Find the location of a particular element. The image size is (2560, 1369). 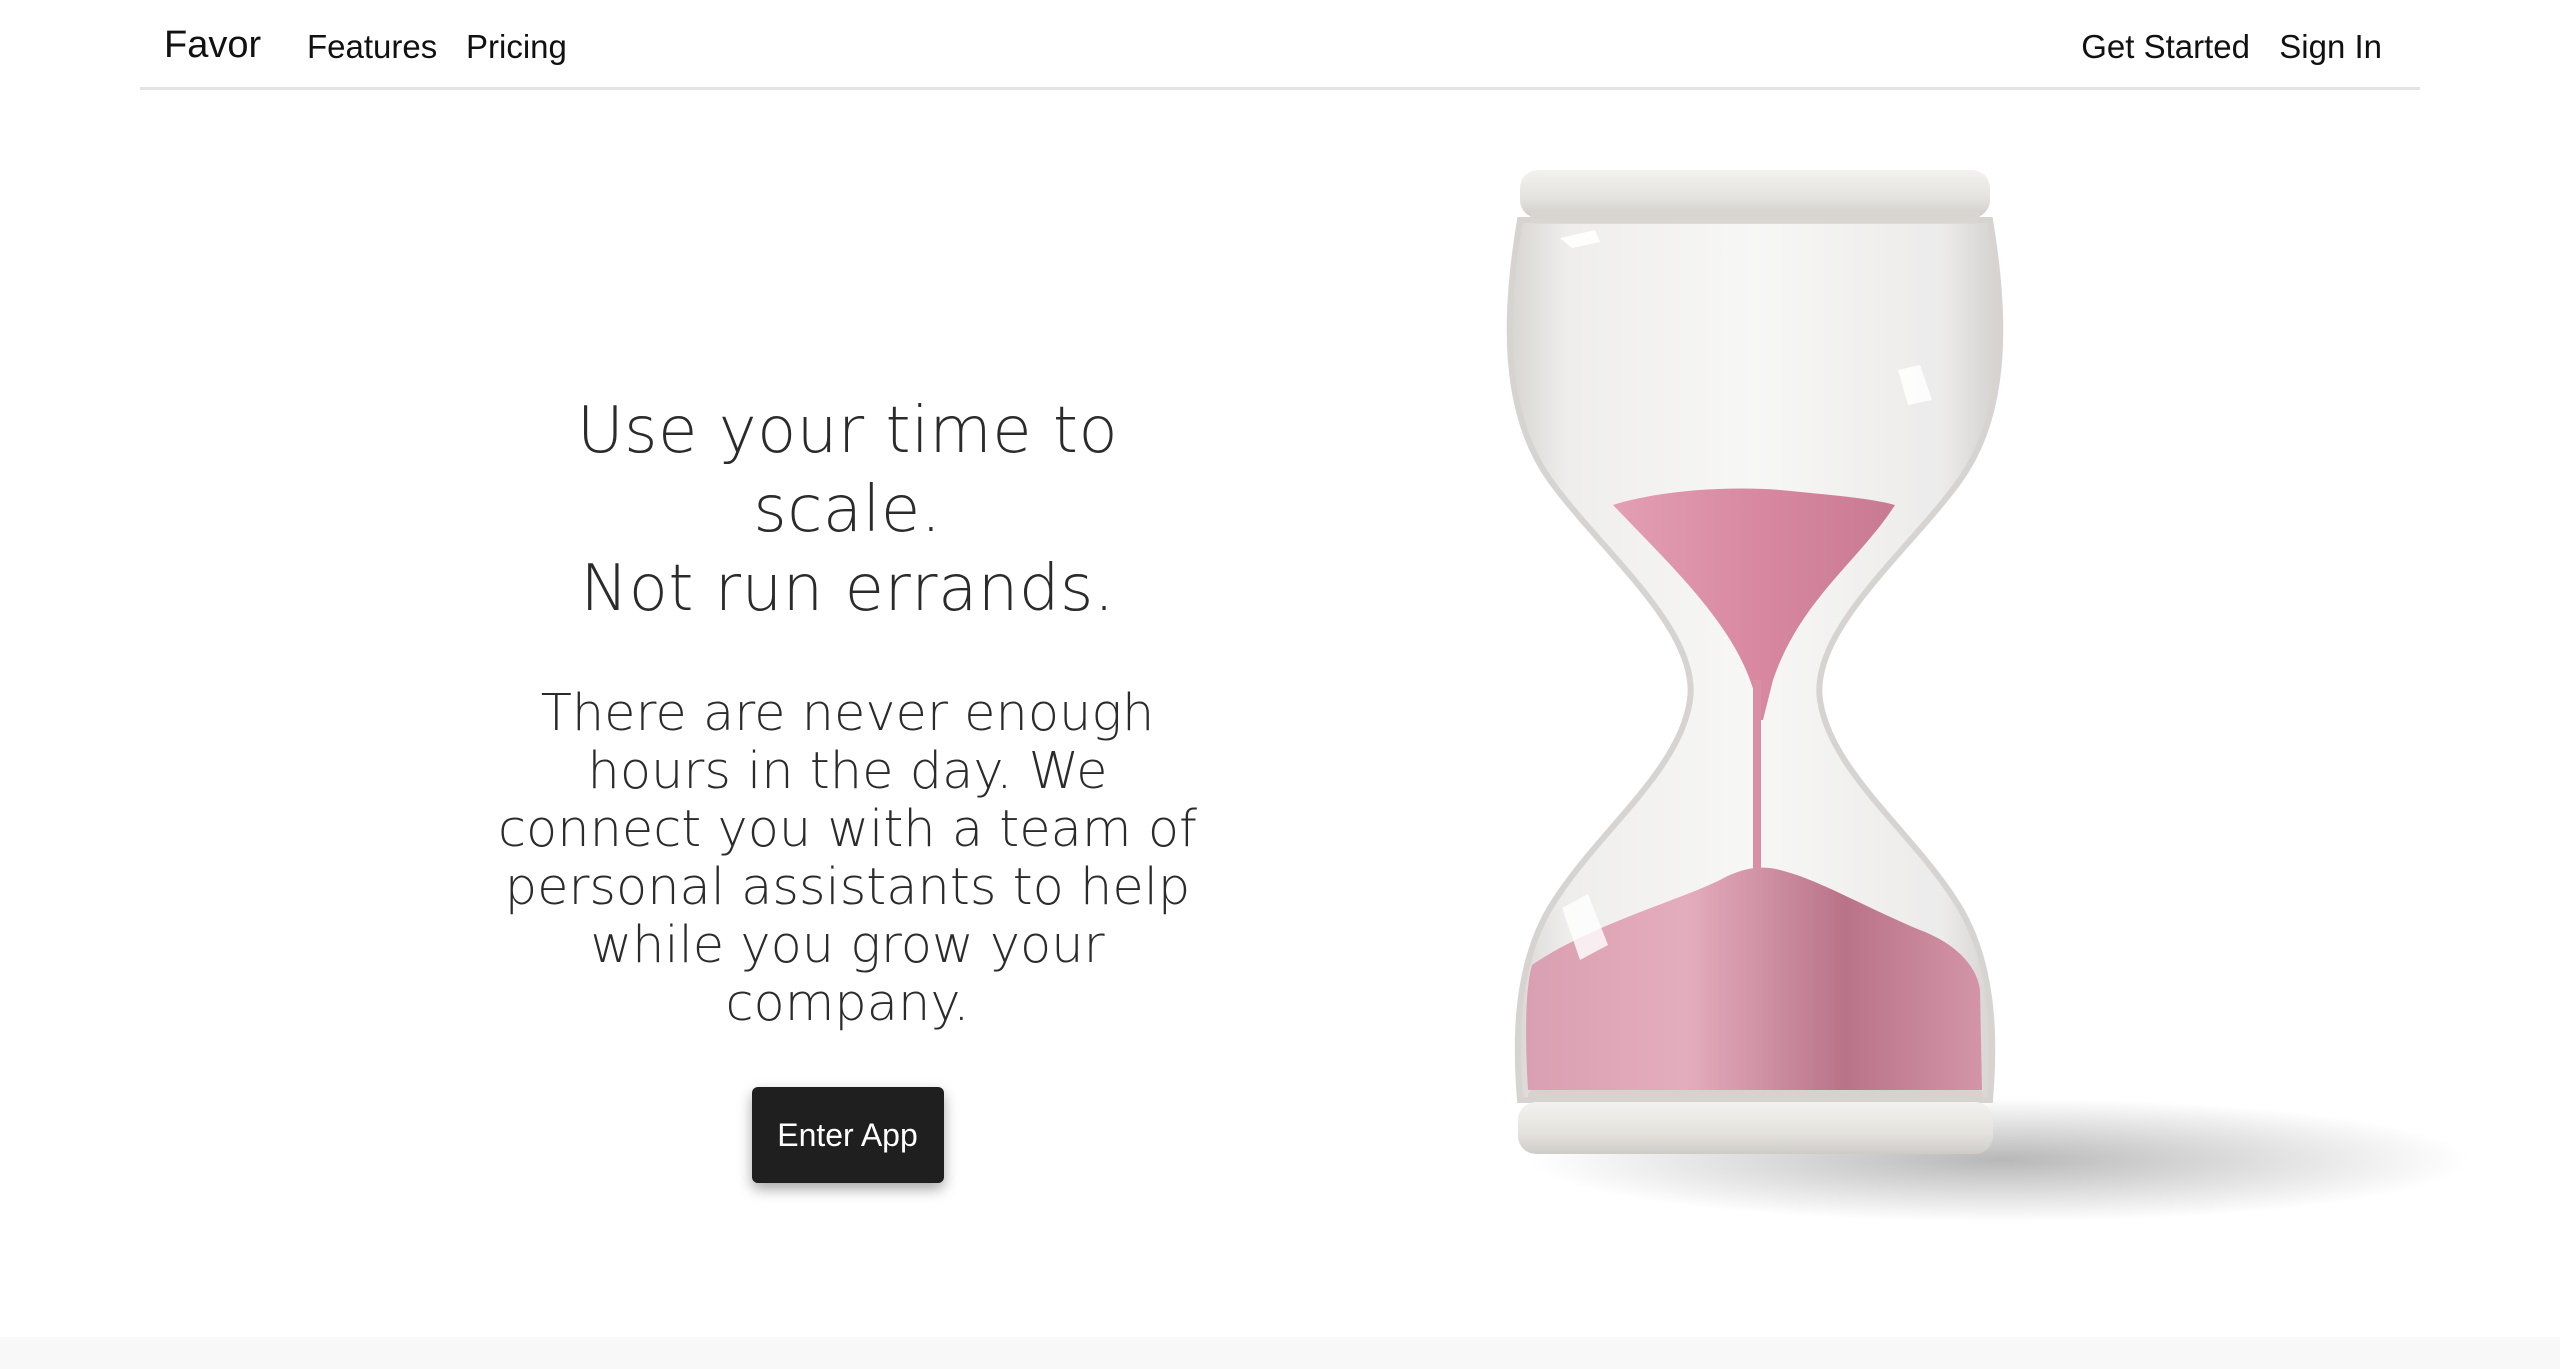

top-cap-rim is located at coordinates (1755, 217).